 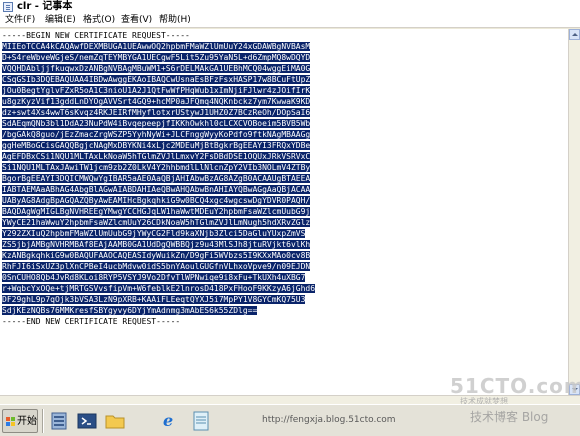 What do you see at coordinates (45, 6) in the screenshot?
I see `window-title: clr - 记事本` at bounding box center [45, 6].